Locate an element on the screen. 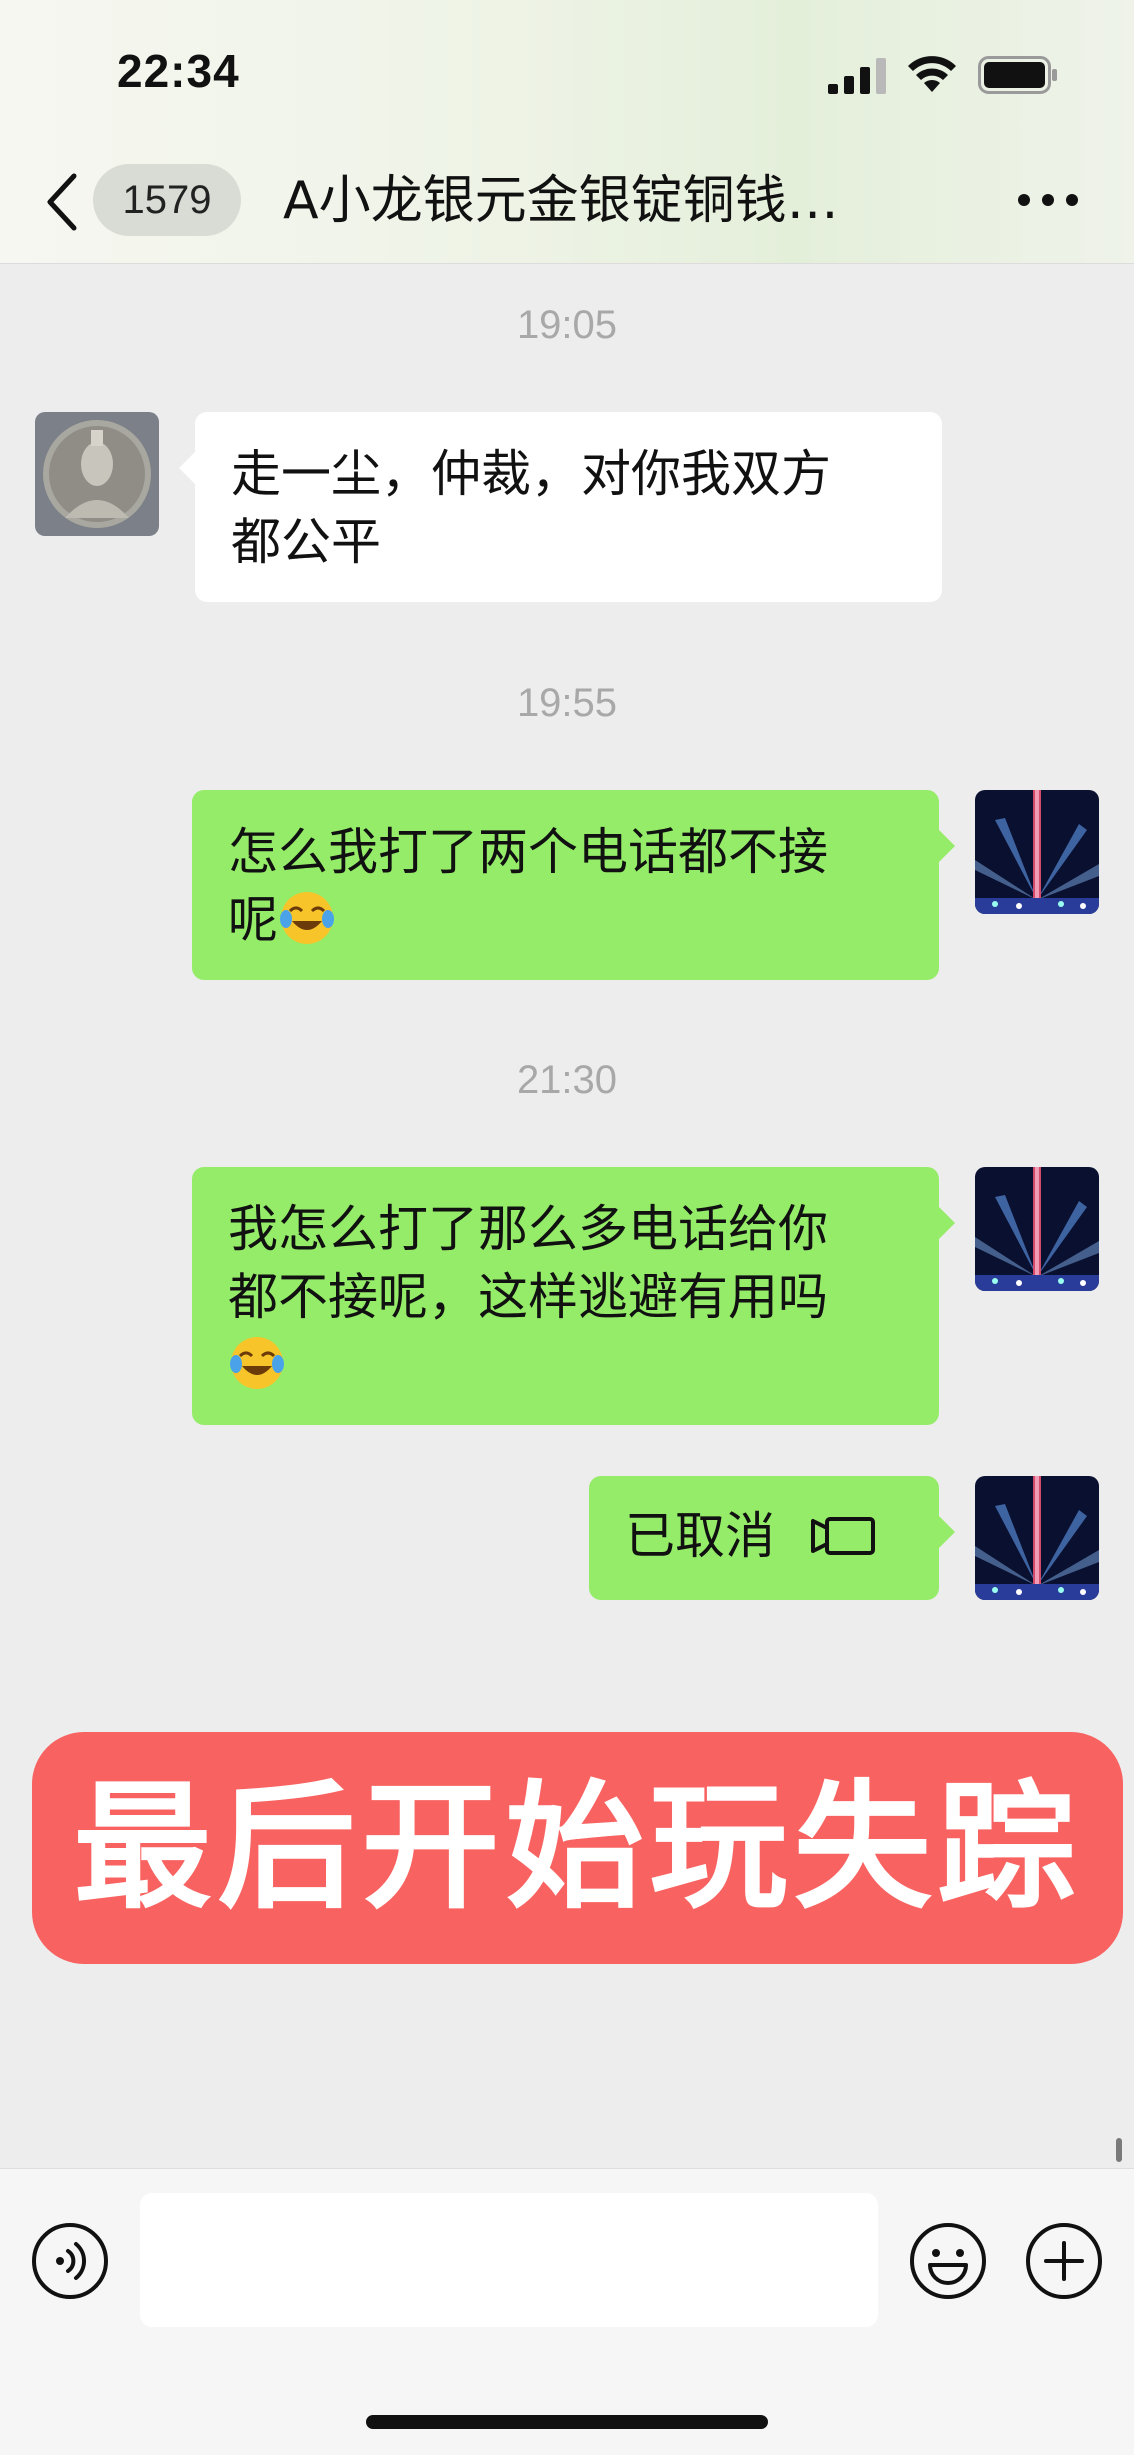 Image resolution: width=1134 pixels, height=2455 pixels. cancelled-call-bubble: 已取消 is located at coordinates (772, 1538).